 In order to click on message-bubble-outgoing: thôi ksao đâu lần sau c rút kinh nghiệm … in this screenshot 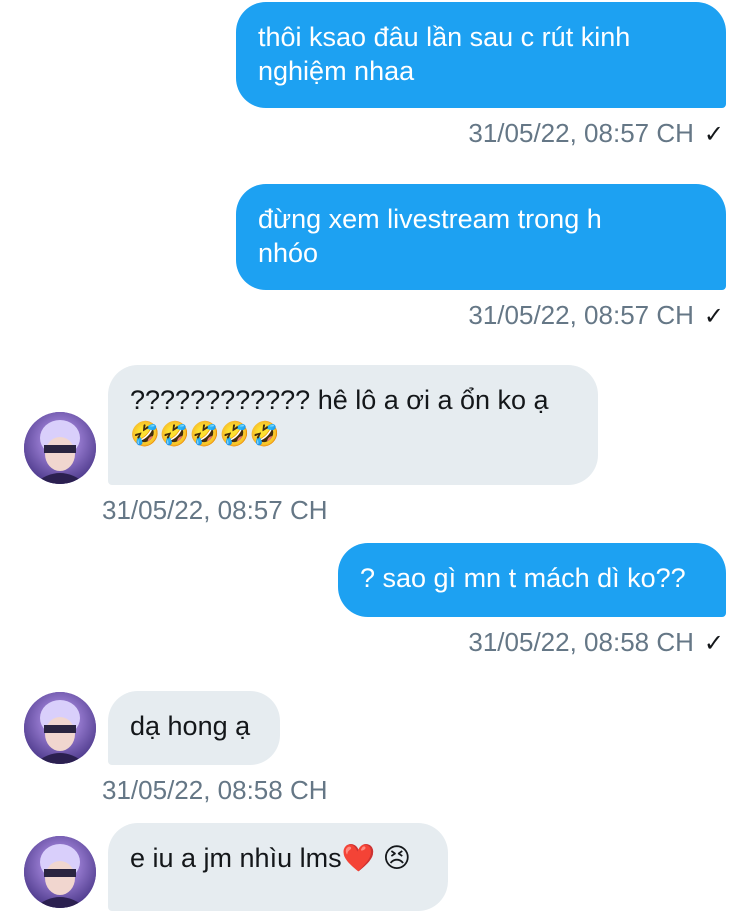, I will do `click(481, 55)`.